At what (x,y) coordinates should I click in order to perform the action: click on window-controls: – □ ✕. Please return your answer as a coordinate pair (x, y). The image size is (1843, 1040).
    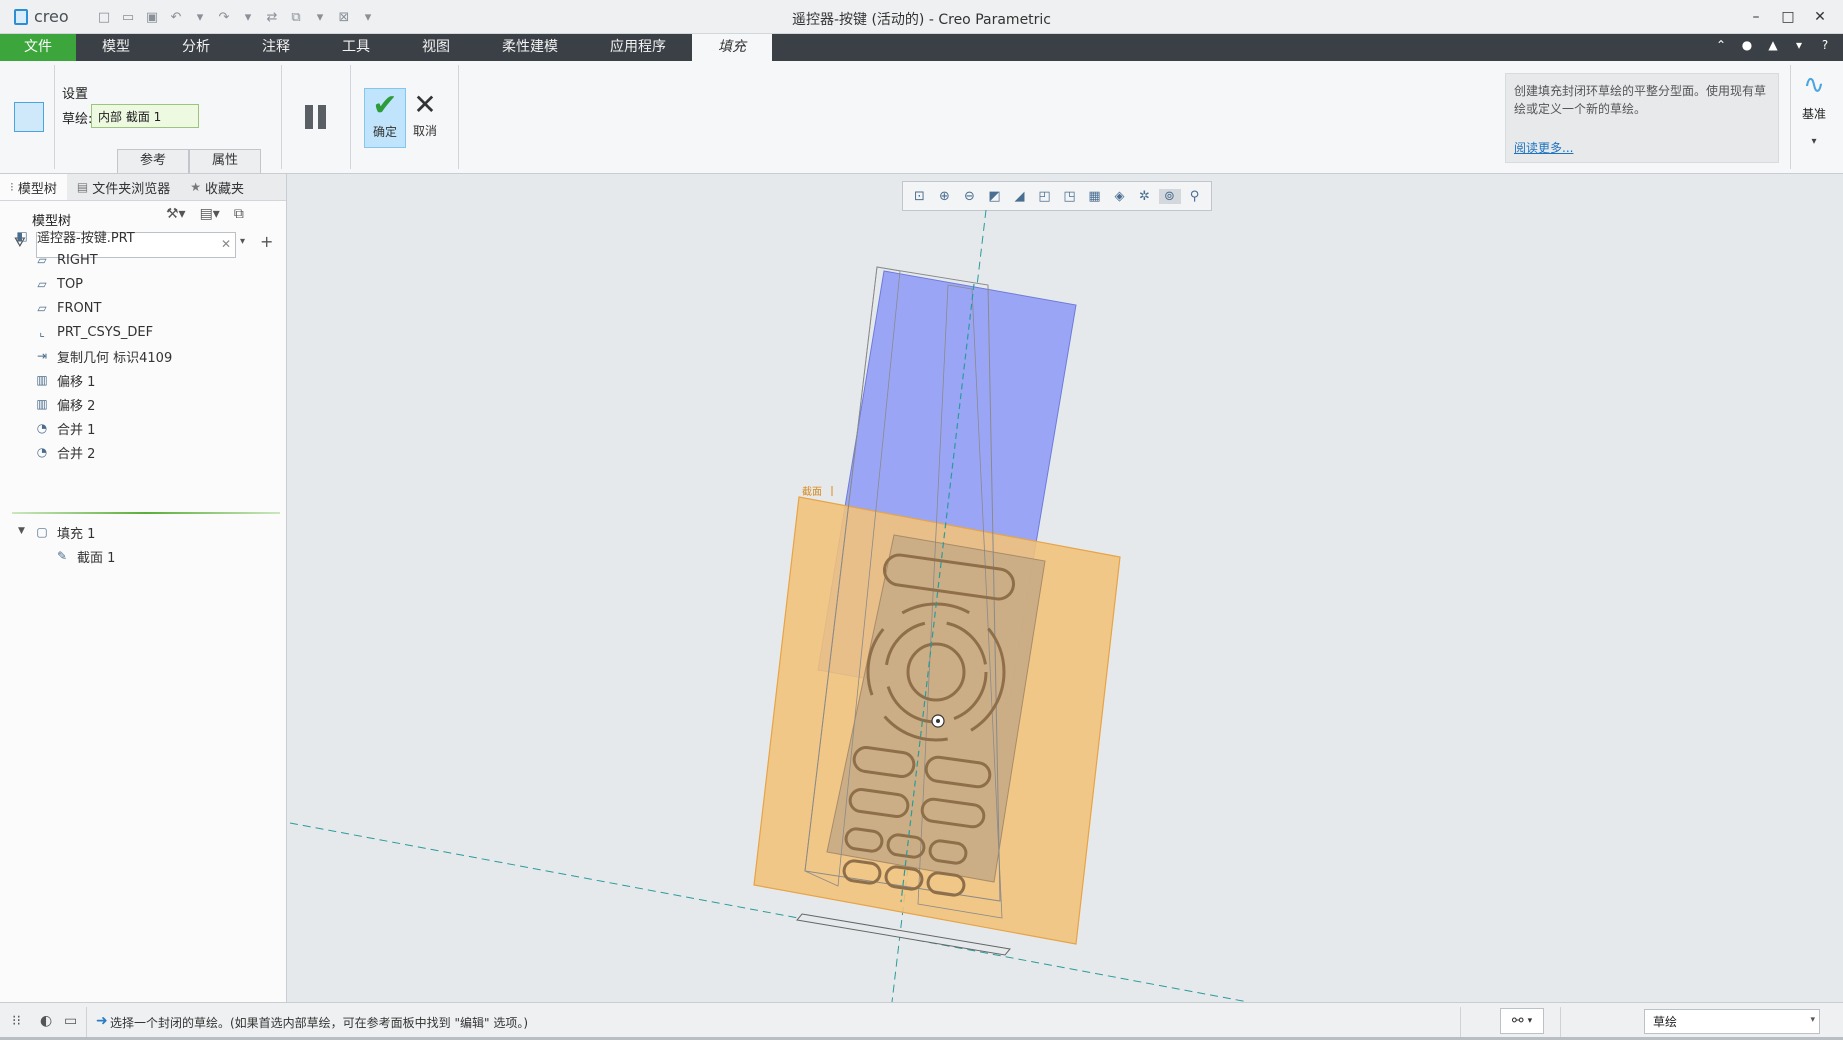
    Looking at the image, I should click on (1788, 17).